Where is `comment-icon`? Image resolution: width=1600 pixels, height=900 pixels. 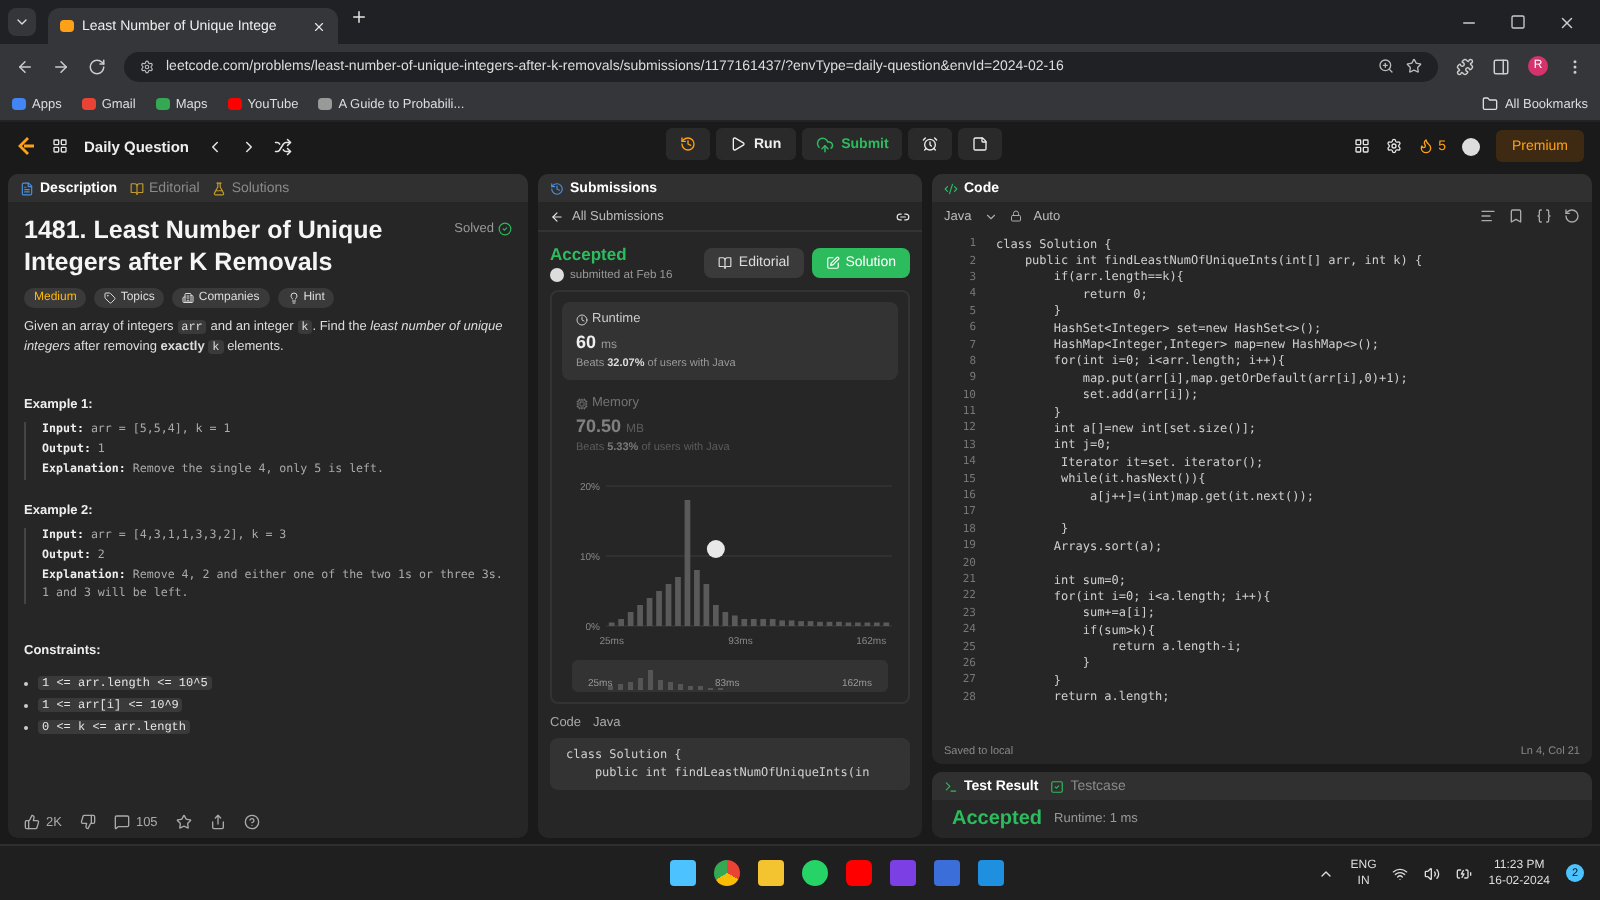
comment-icon is located at coordinates (121, 822).